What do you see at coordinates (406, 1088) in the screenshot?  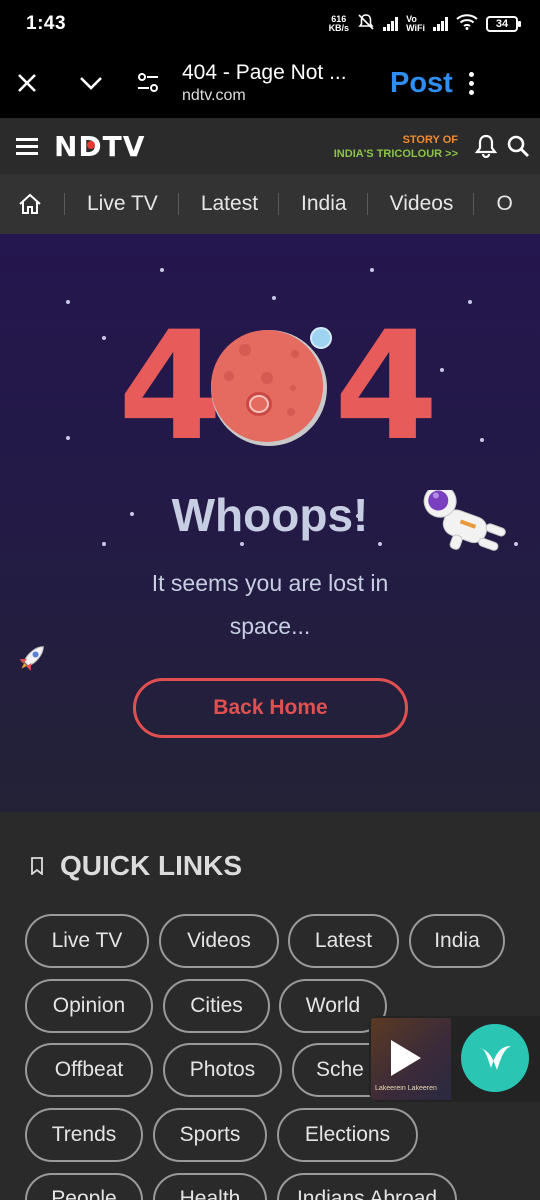 I see `player-thumbnail-text: Lakeerein Lakeeren` at bounding box center [406, 1088].